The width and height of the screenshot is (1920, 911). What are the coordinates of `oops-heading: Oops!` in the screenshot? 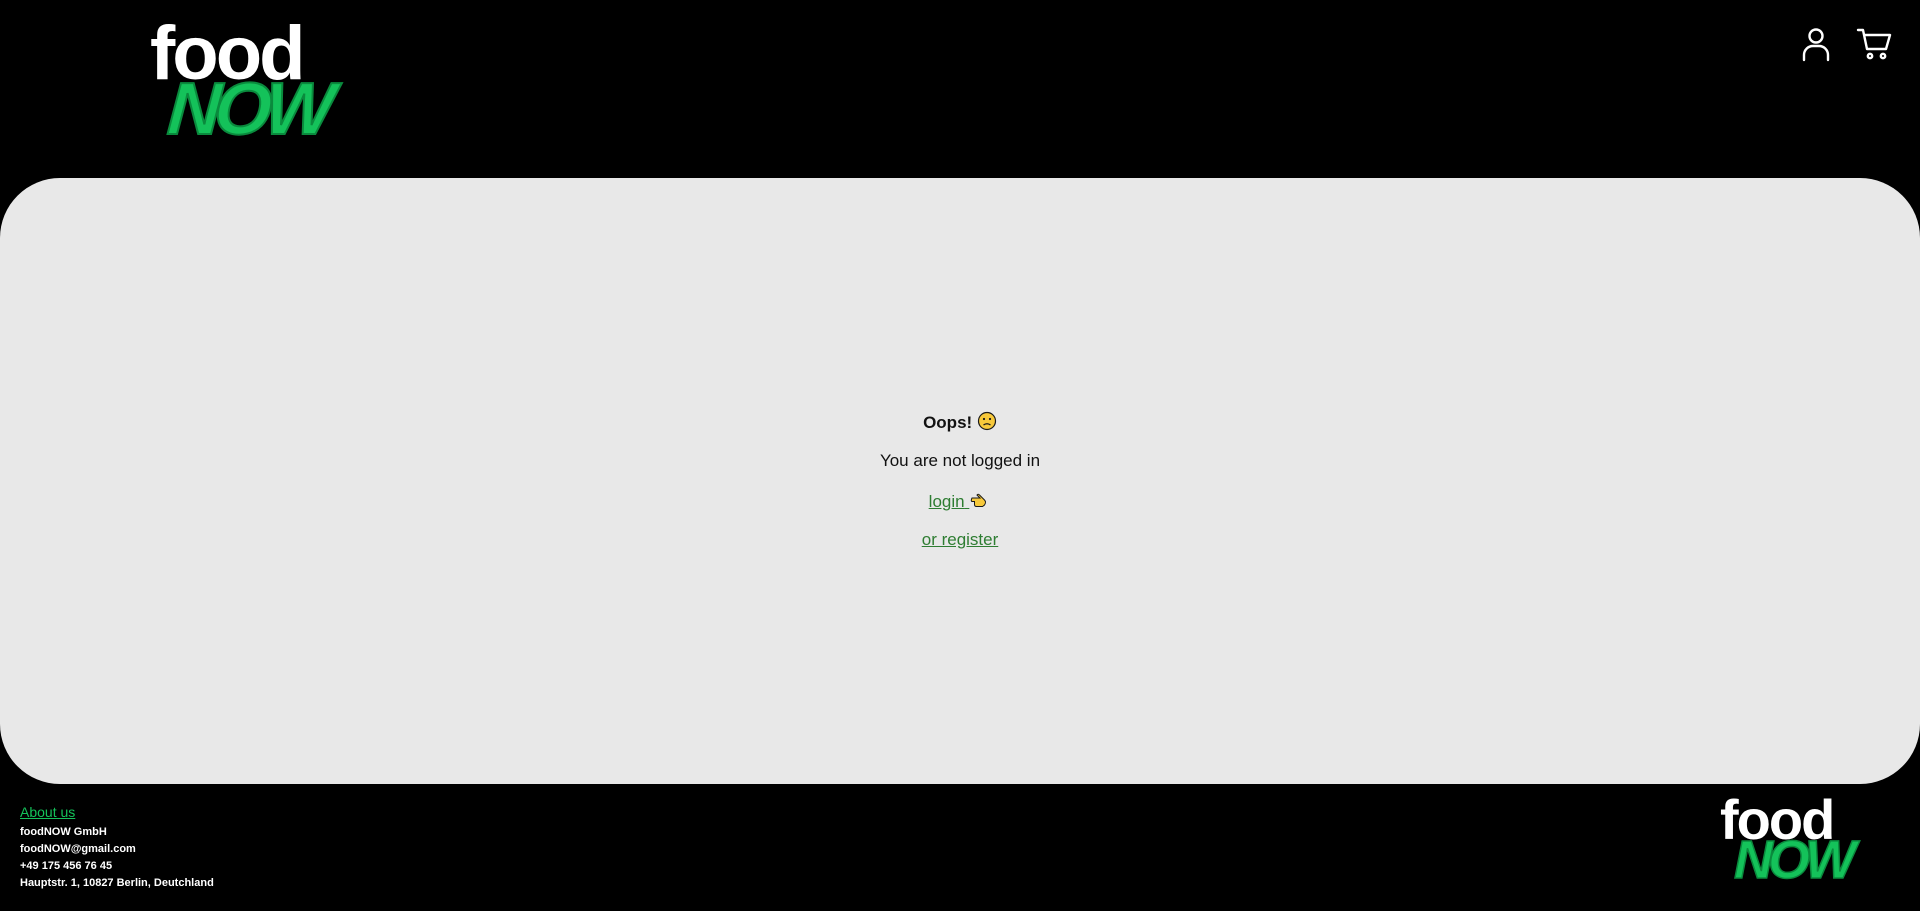 It's located at (960, 423).